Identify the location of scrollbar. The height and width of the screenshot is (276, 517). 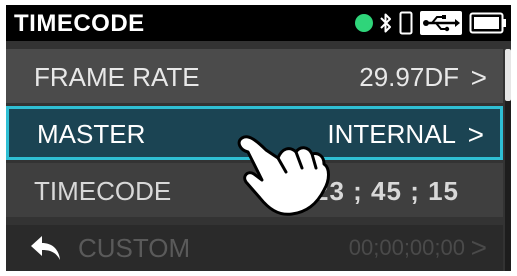
(508, 160).